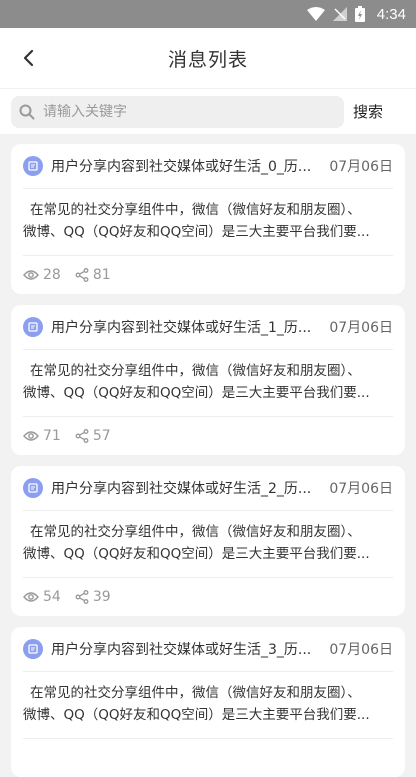  I want to click on search-button: 搜索, so click(368, 111).